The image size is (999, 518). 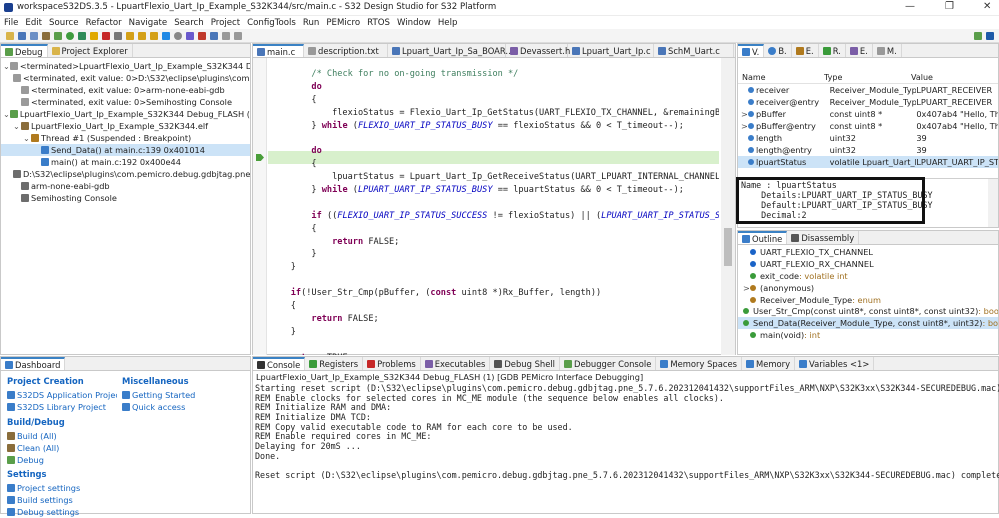 What do you see at coordinates (728, 206) in the screenshot?
I see `editor-scrollbar` at bounding box center [728, 206].